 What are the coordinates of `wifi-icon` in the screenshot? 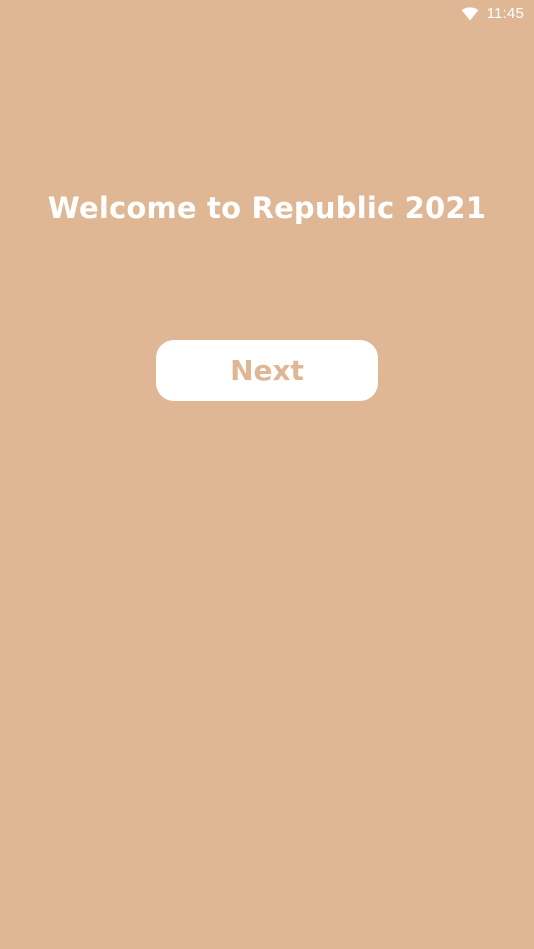 It's located at (470, 14).